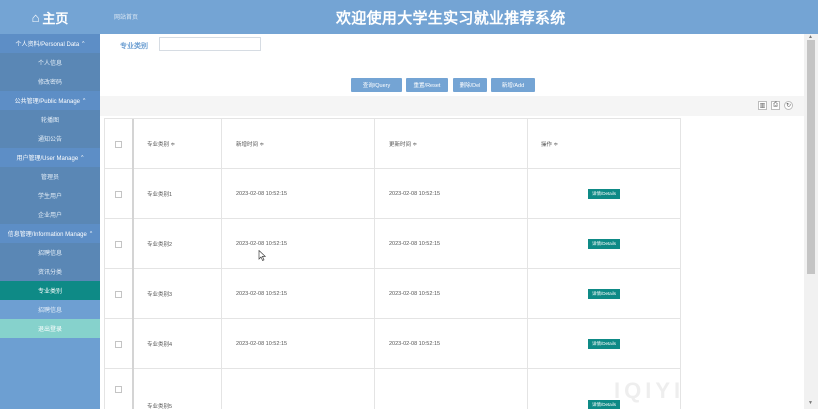  What do you see at coordinates (649, 390) in the screenshot?
I see `watermark: IQIYI` at bounding box center [649, 390].